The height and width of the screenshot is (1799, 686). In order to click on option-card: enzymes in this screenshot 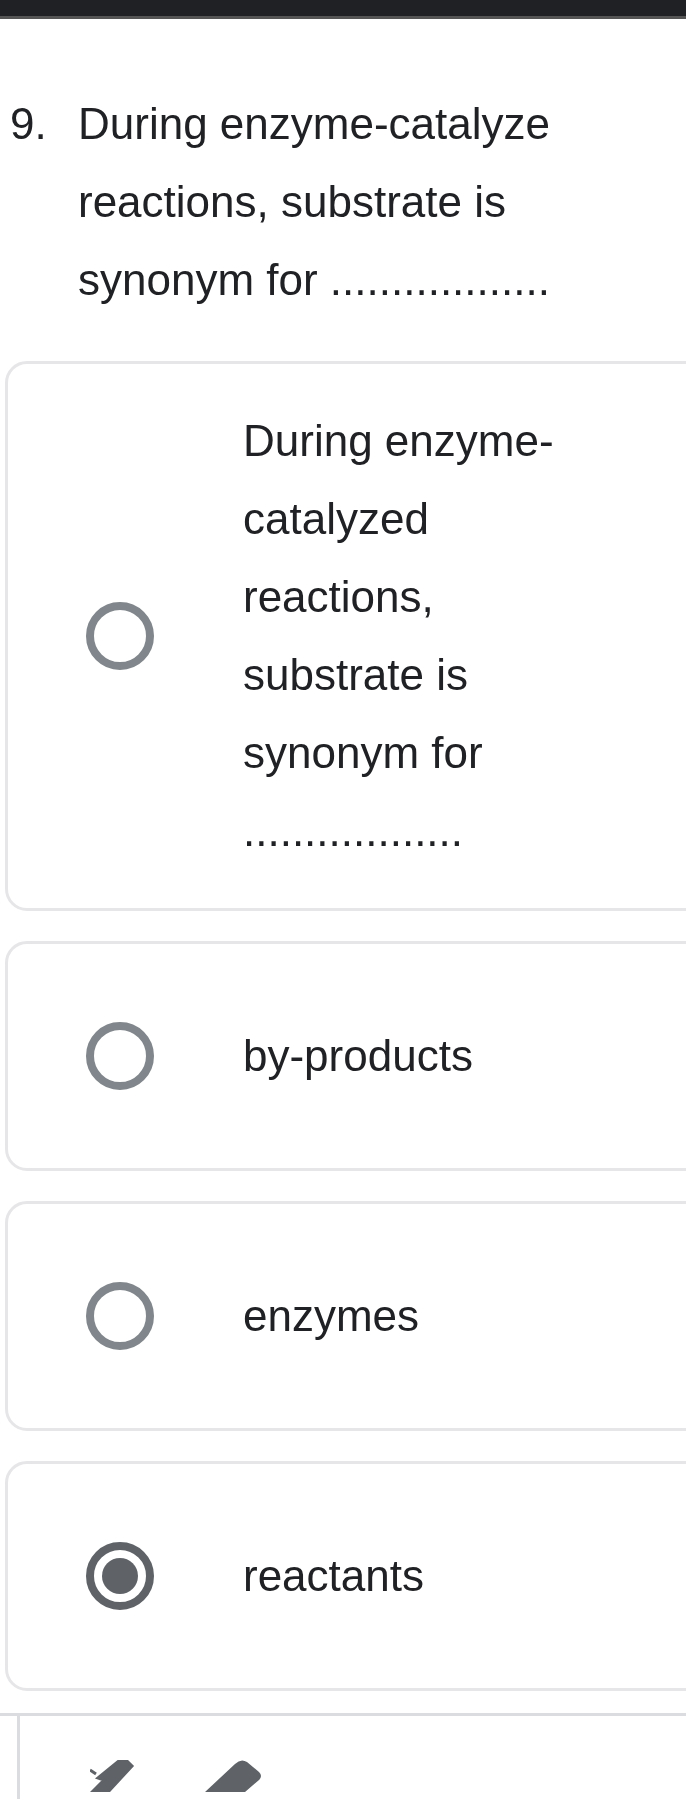, I will do `click(345, 1316)`.